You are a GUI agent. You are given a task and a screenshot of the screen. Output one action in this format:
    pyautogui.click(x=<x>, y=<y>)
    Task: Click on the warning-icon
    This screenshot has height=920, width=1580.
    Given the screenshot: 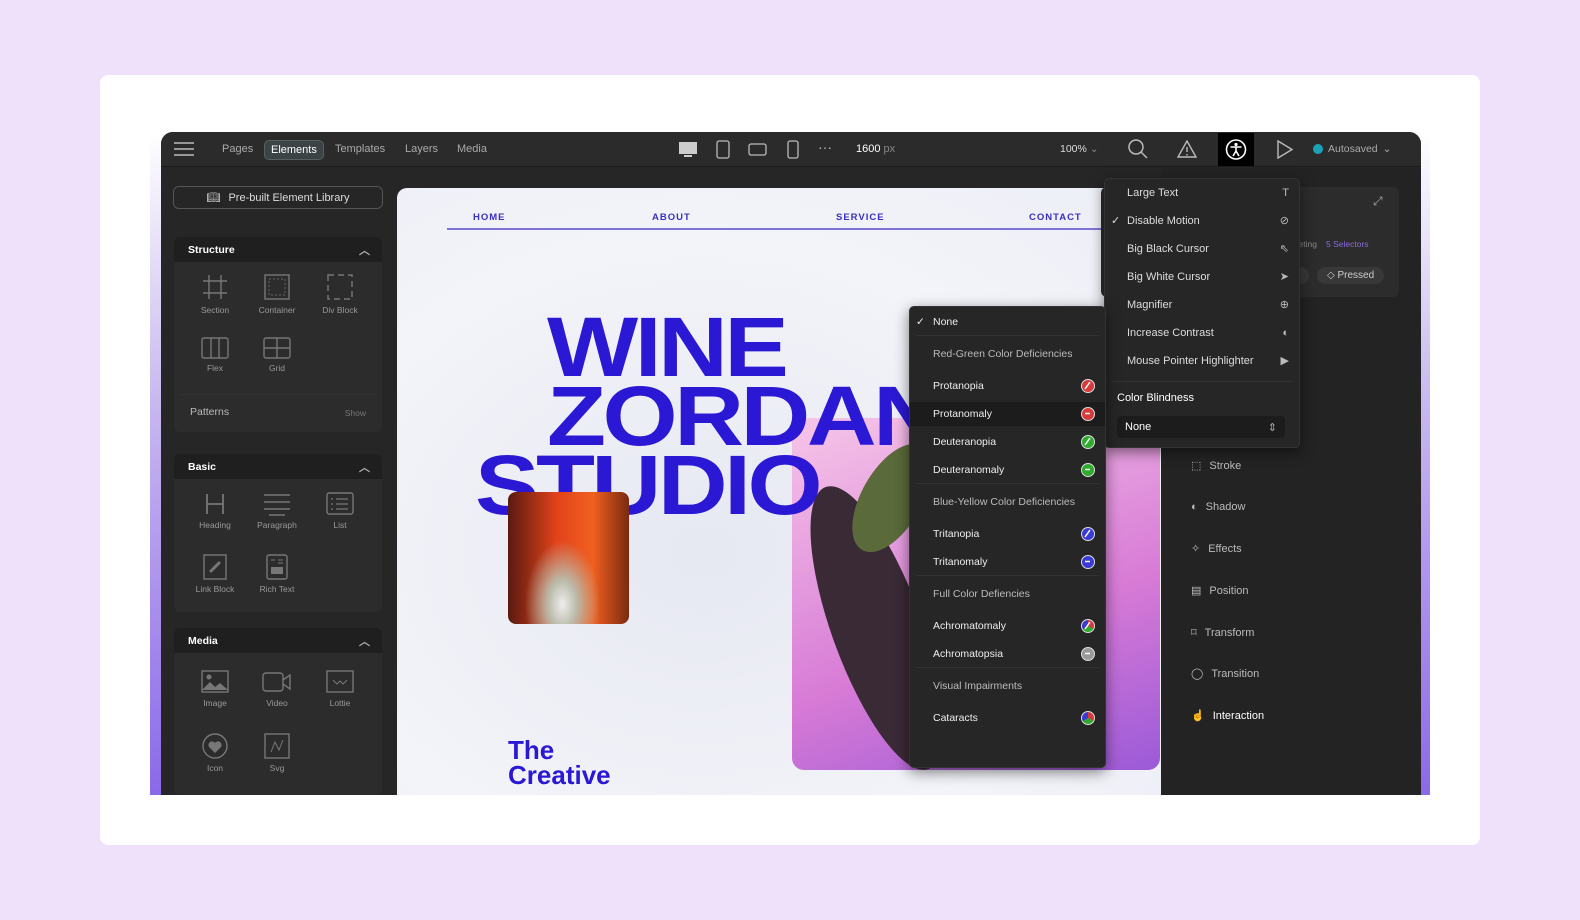 What is the action you would take?
    pyautogui.click(x=1187, y=151)
    